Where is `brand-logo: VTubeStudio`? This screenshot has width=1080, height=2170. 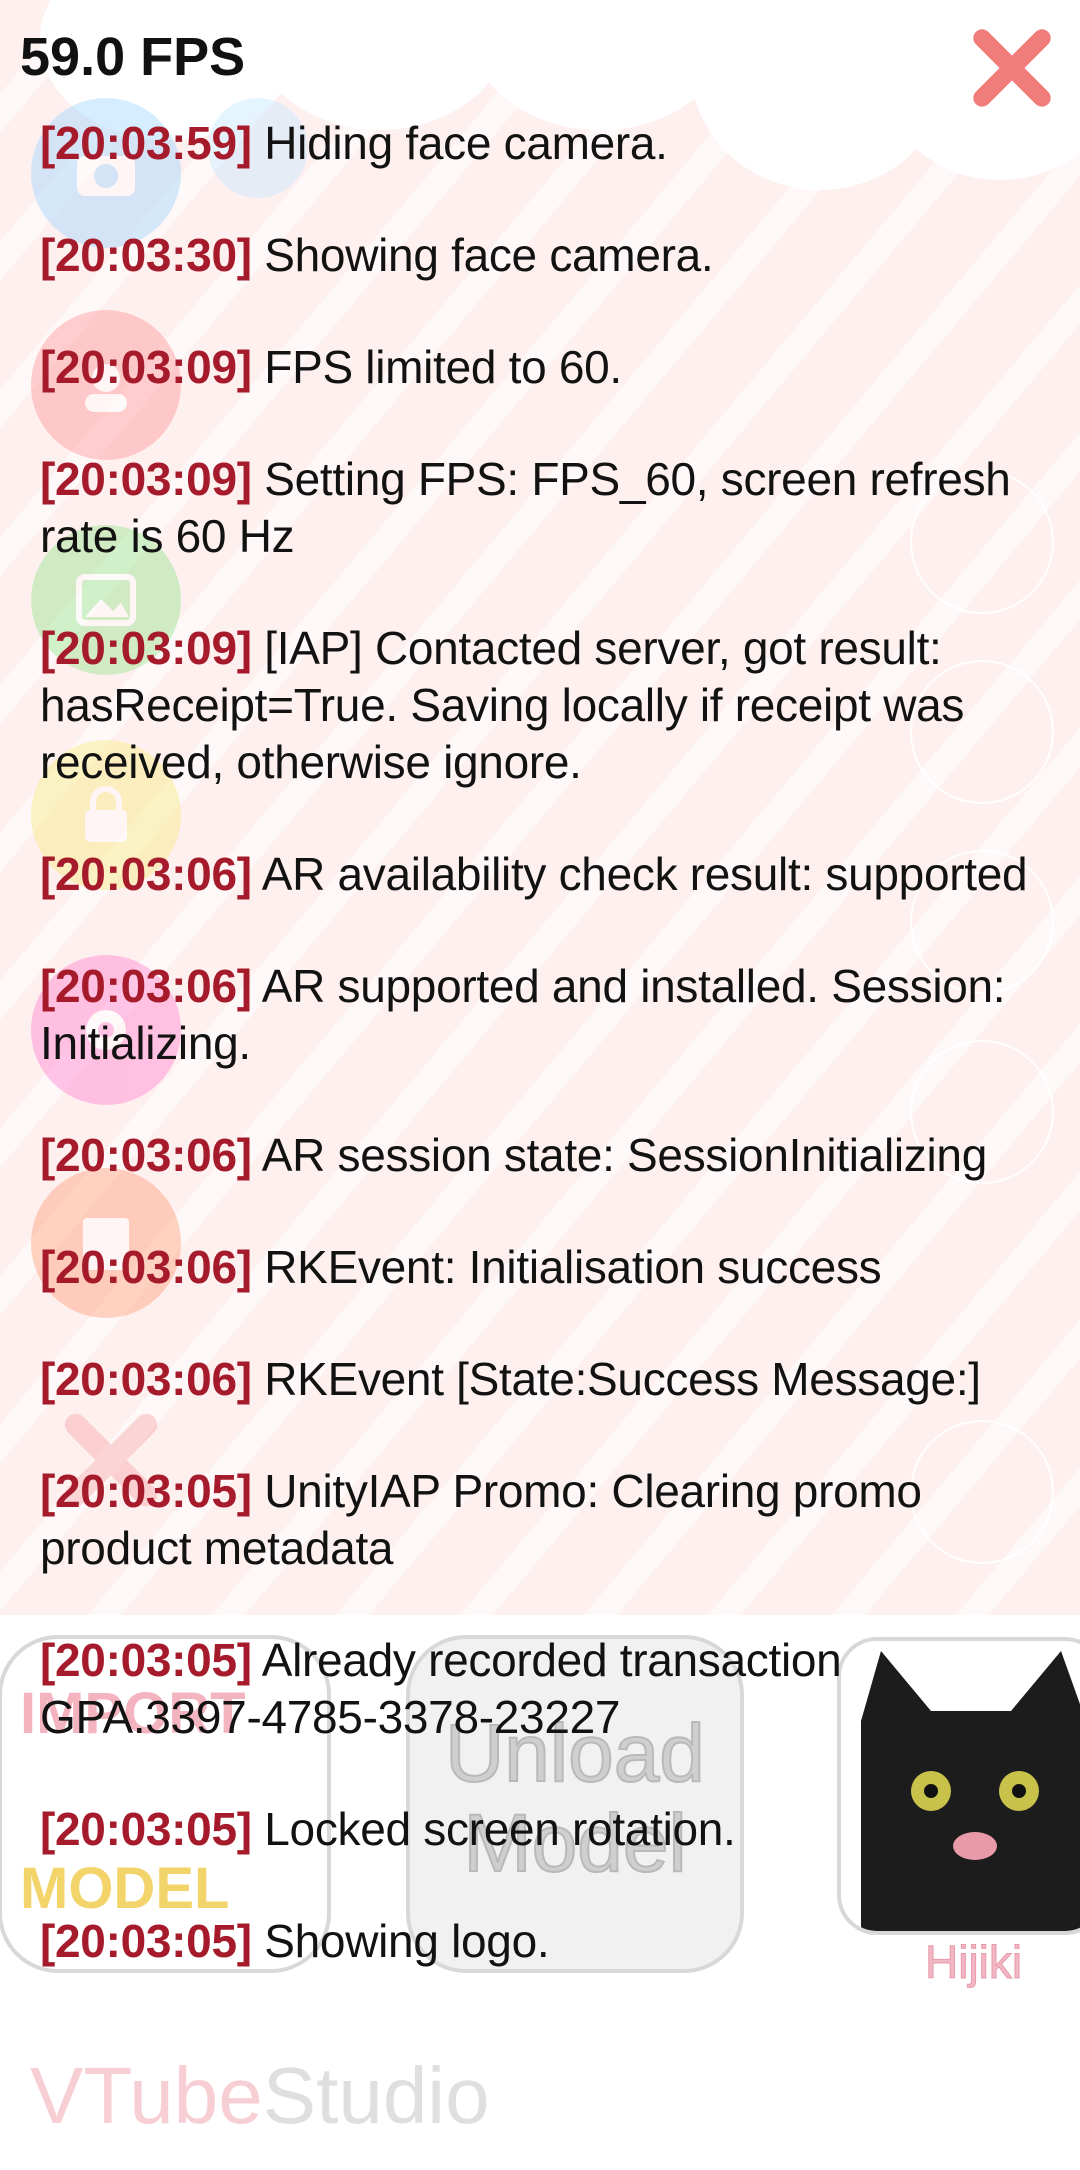 brand-logo: VTubeStudio is located at coordinates (260, 2095).